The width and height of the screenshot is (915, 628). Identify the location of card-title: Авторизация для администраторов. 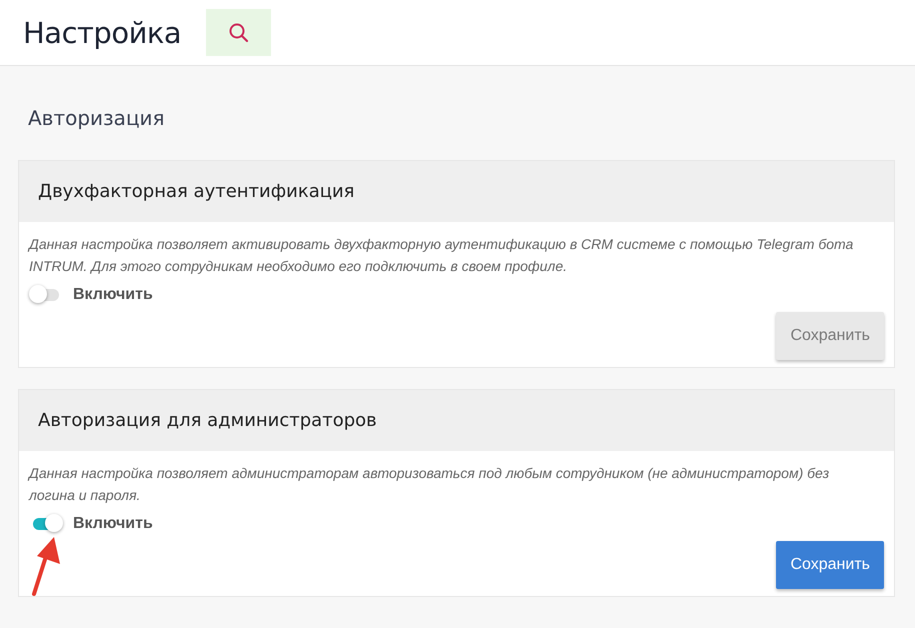
(207, 420).